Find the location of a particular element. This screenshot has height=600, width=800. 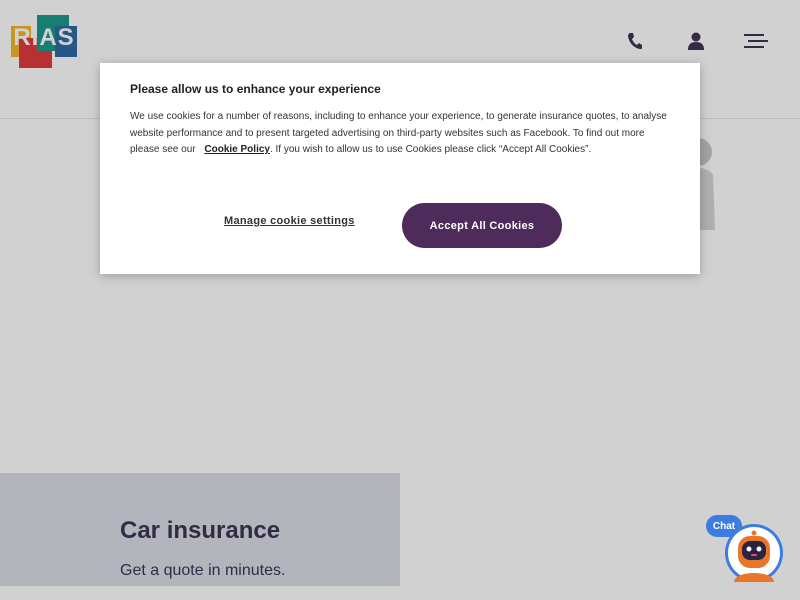

cookie-policy-link: Cookie Policy is located at coordinates (237, 149).